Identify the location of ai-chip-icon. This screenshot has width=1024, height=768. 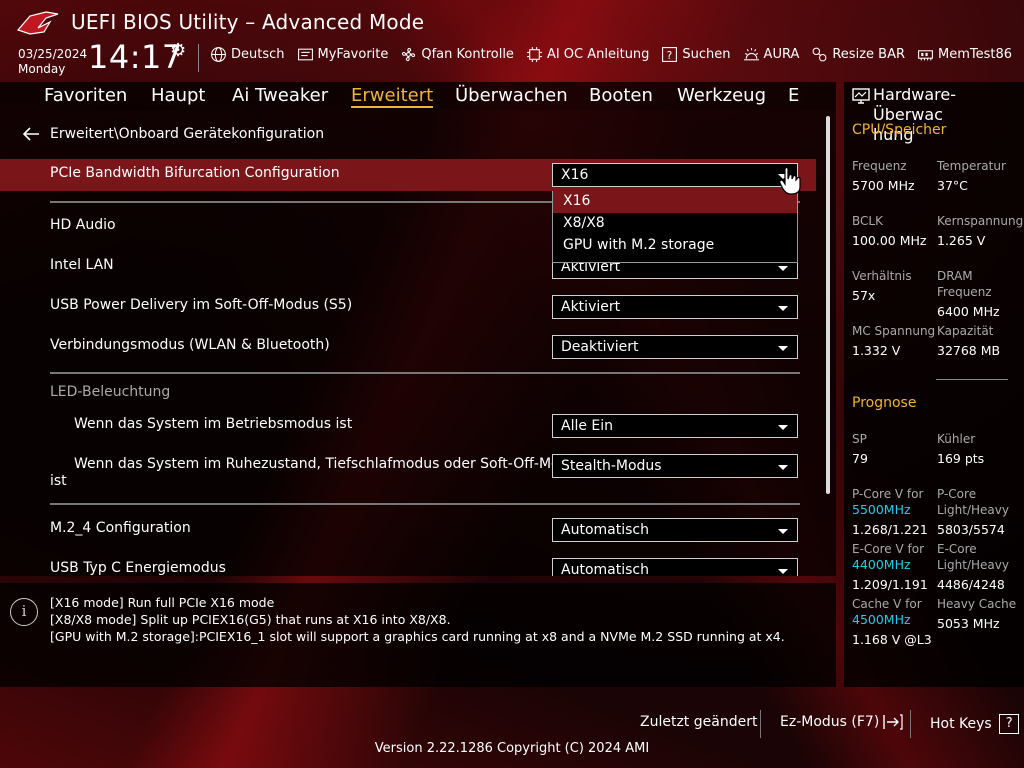
(534, 54).